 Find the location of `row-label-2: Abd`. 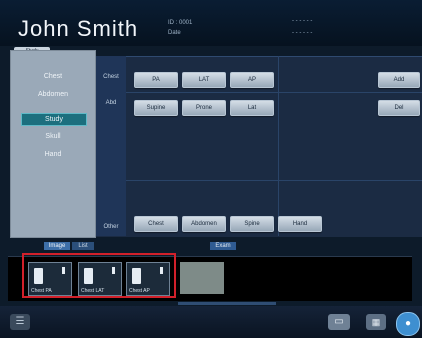

row-label-2: Abd is located at coordinates (111, 103).